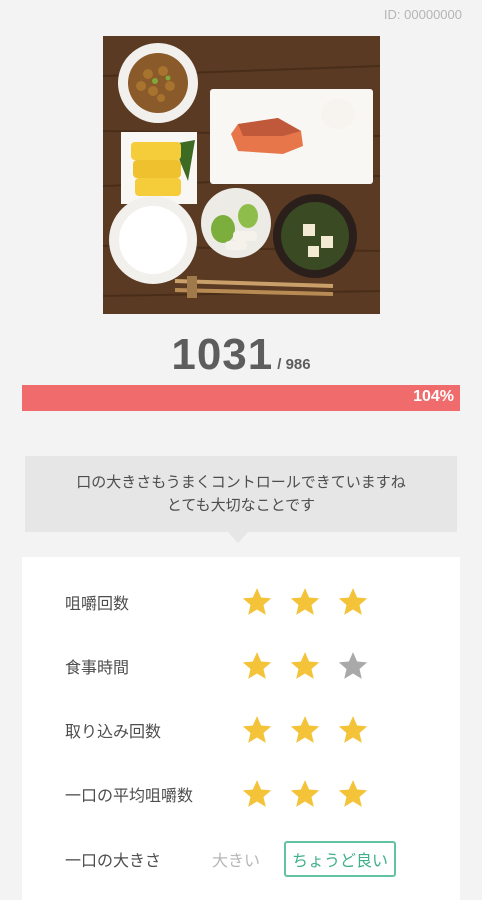 The width and height of the screenshot is (482, 900). I want to click on score-value: 1031, so click(222, 354).